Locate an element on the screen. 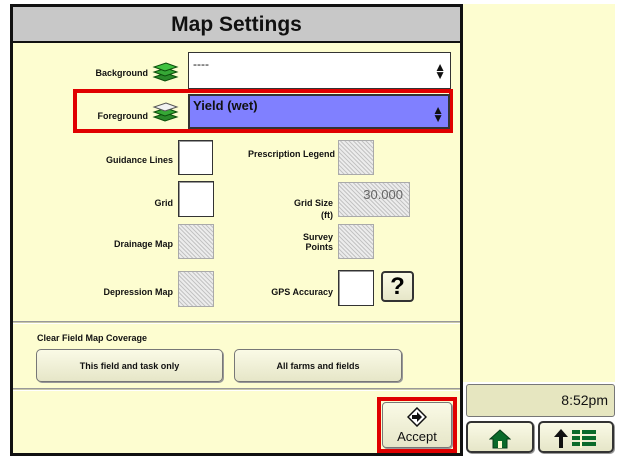 This screenshot has width=619, height=458. gps-accuracy-help-button: ? is located at coordinates (397, 286).